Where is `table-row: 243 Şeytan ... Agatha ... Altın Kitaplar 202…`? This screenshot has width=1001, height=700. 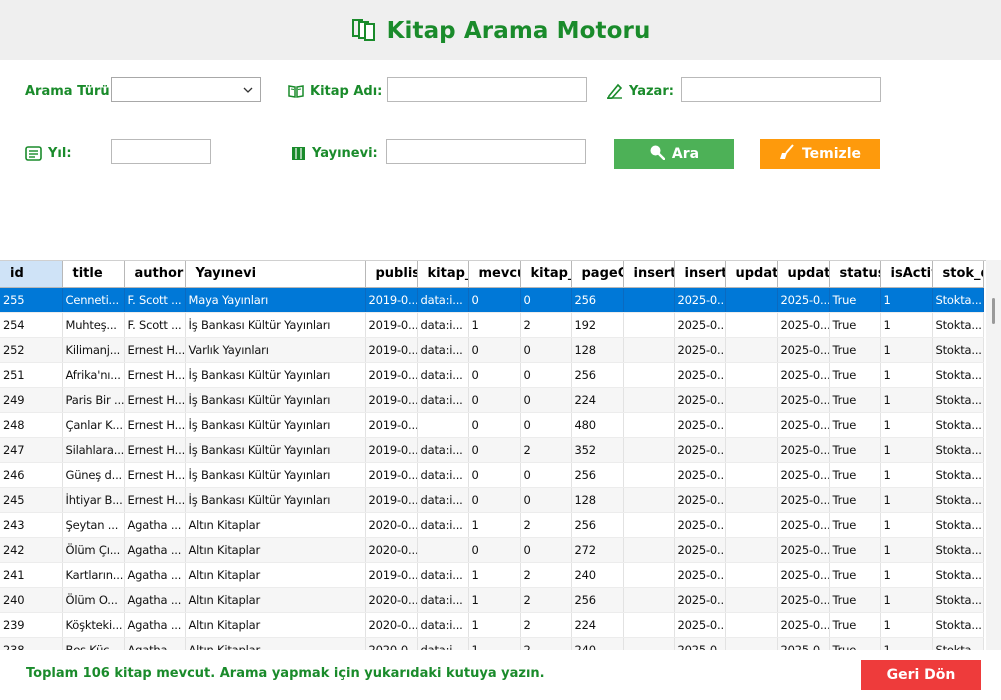
table-row: 243 Şeytan ... Agatha ... Altın Kitaplar 202… is located at coordinates (492, 525).